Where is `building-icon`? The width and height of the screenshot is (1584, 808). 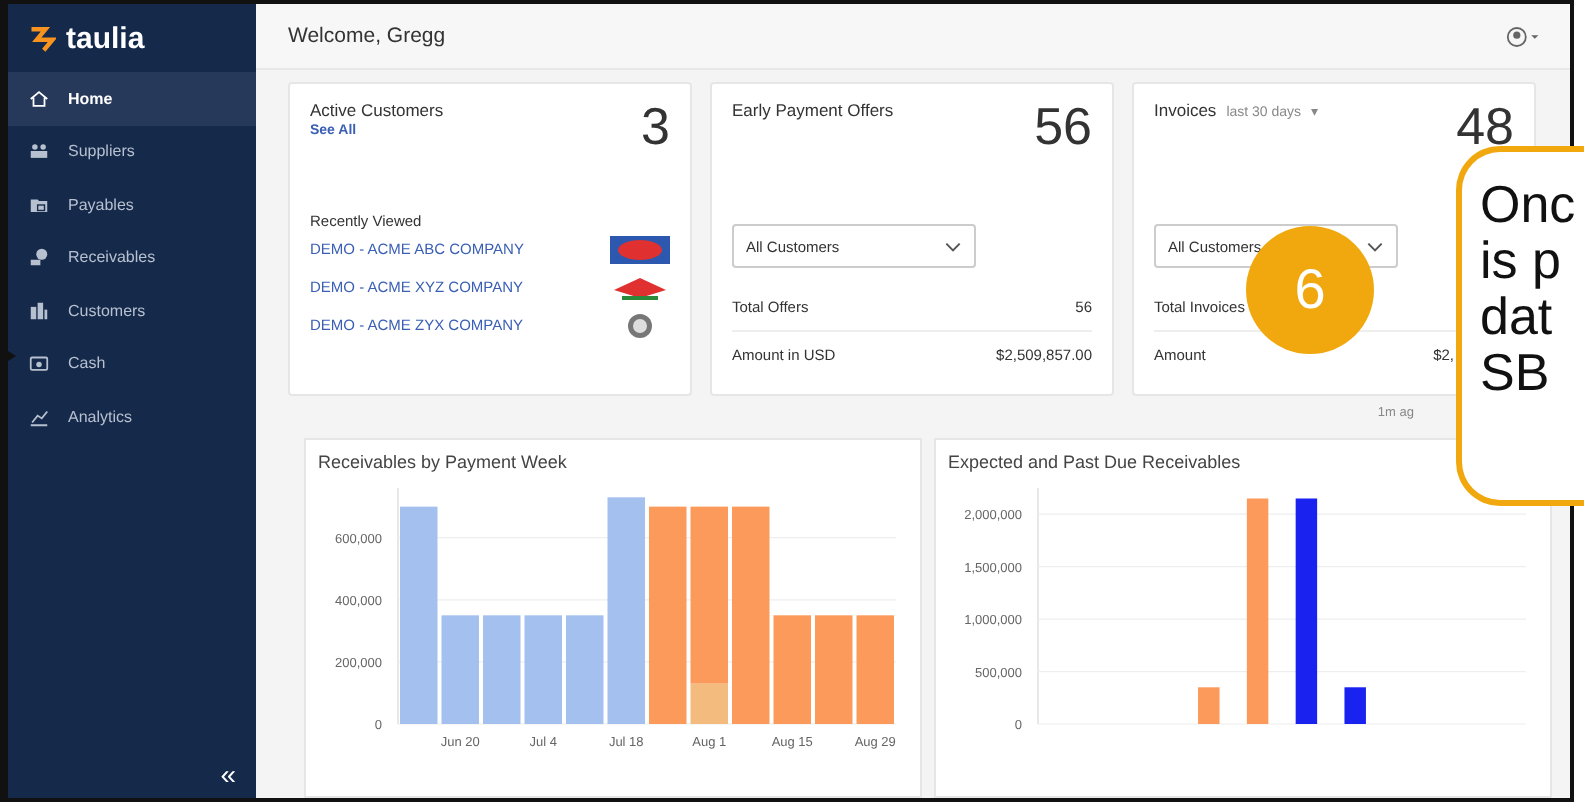
building-icon is located at coordinates (39, 310).